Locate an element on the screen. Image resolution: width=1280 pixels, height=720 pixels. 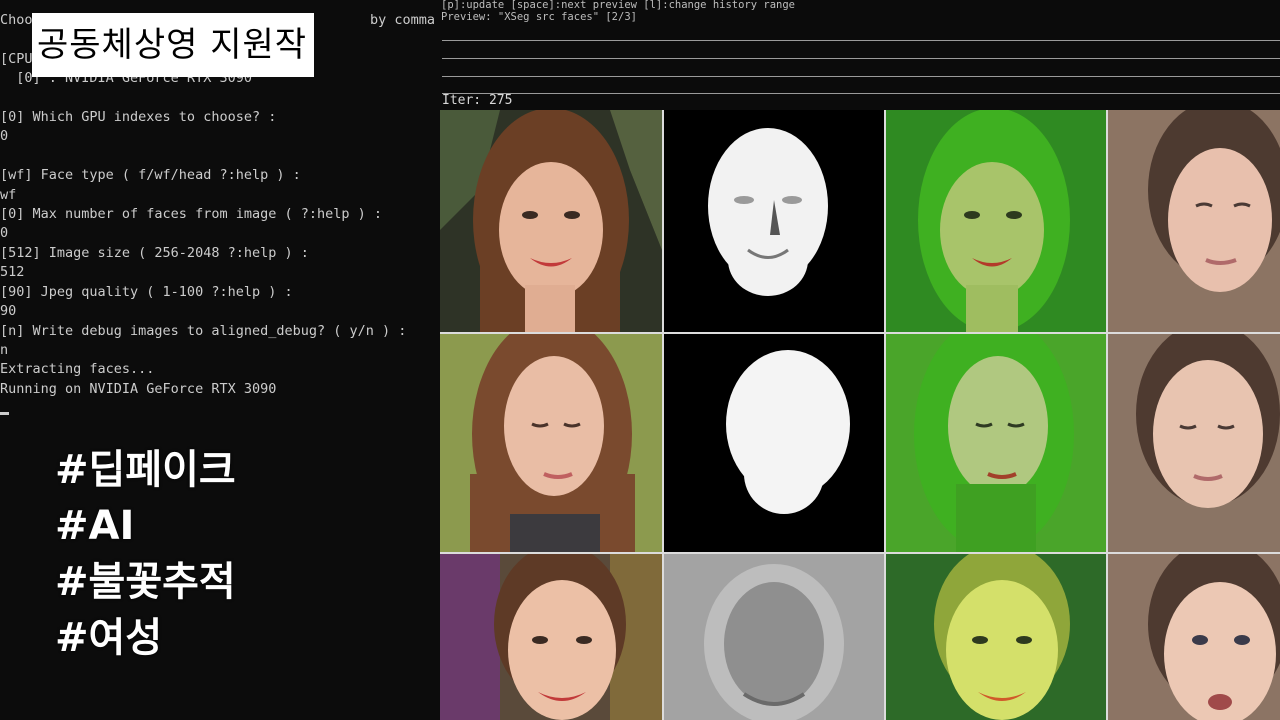
console-line: [wf] Face type ( f/wf/head ?:help ) : is located at coordinates (150, 175).